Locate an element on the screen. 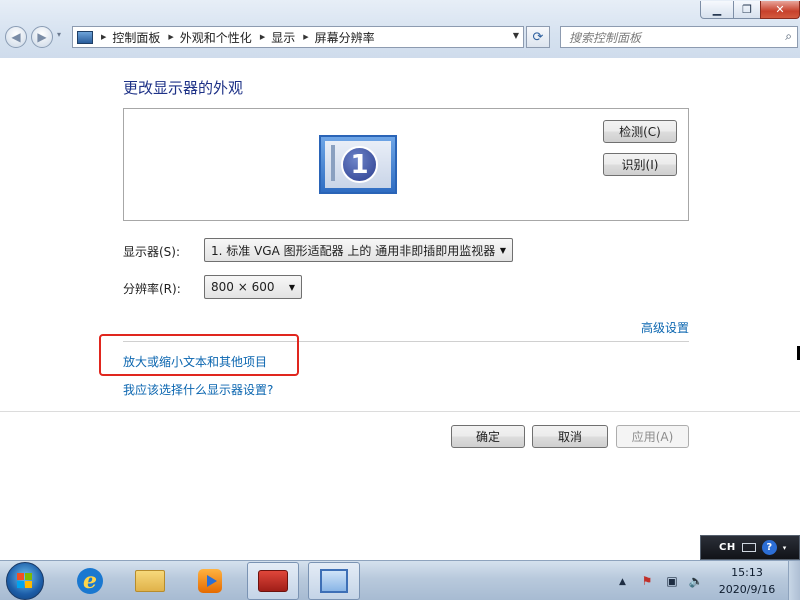  display-select-value: 1. 标准 VGA 图形适配器 上的 通用非即插即用监视器 is located at coordinates (353, 250).